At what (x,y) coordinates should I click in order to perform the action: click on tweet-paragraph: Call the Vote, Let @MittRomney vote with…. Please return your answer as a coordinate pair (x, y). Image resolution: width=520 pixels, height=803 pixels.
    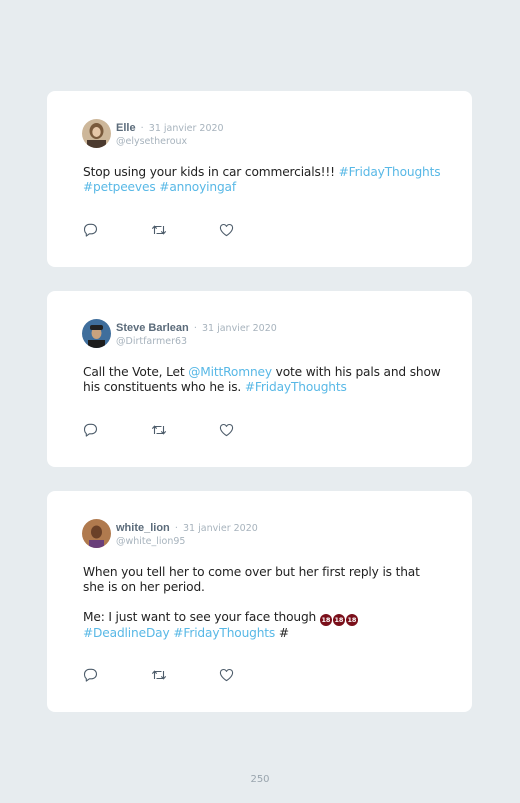
    Looking at the image, I should click on (262, 380).